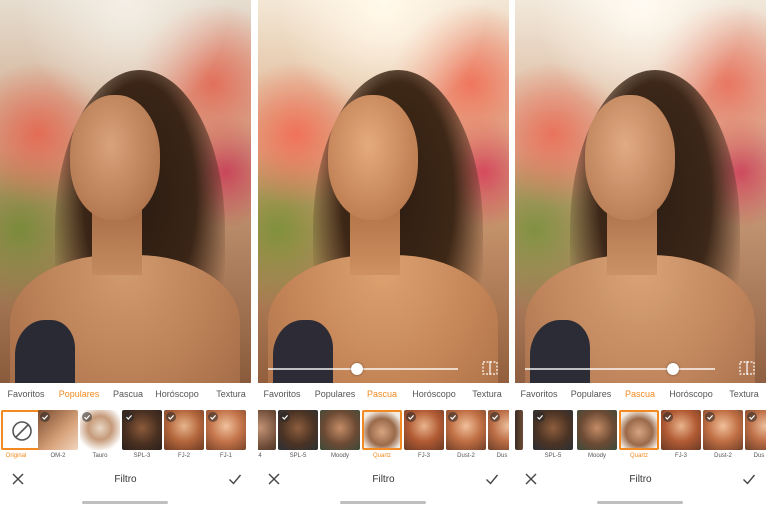 The height and width of the screenshot is (506, 767). I want to click on none-icon, so click(22, 431).